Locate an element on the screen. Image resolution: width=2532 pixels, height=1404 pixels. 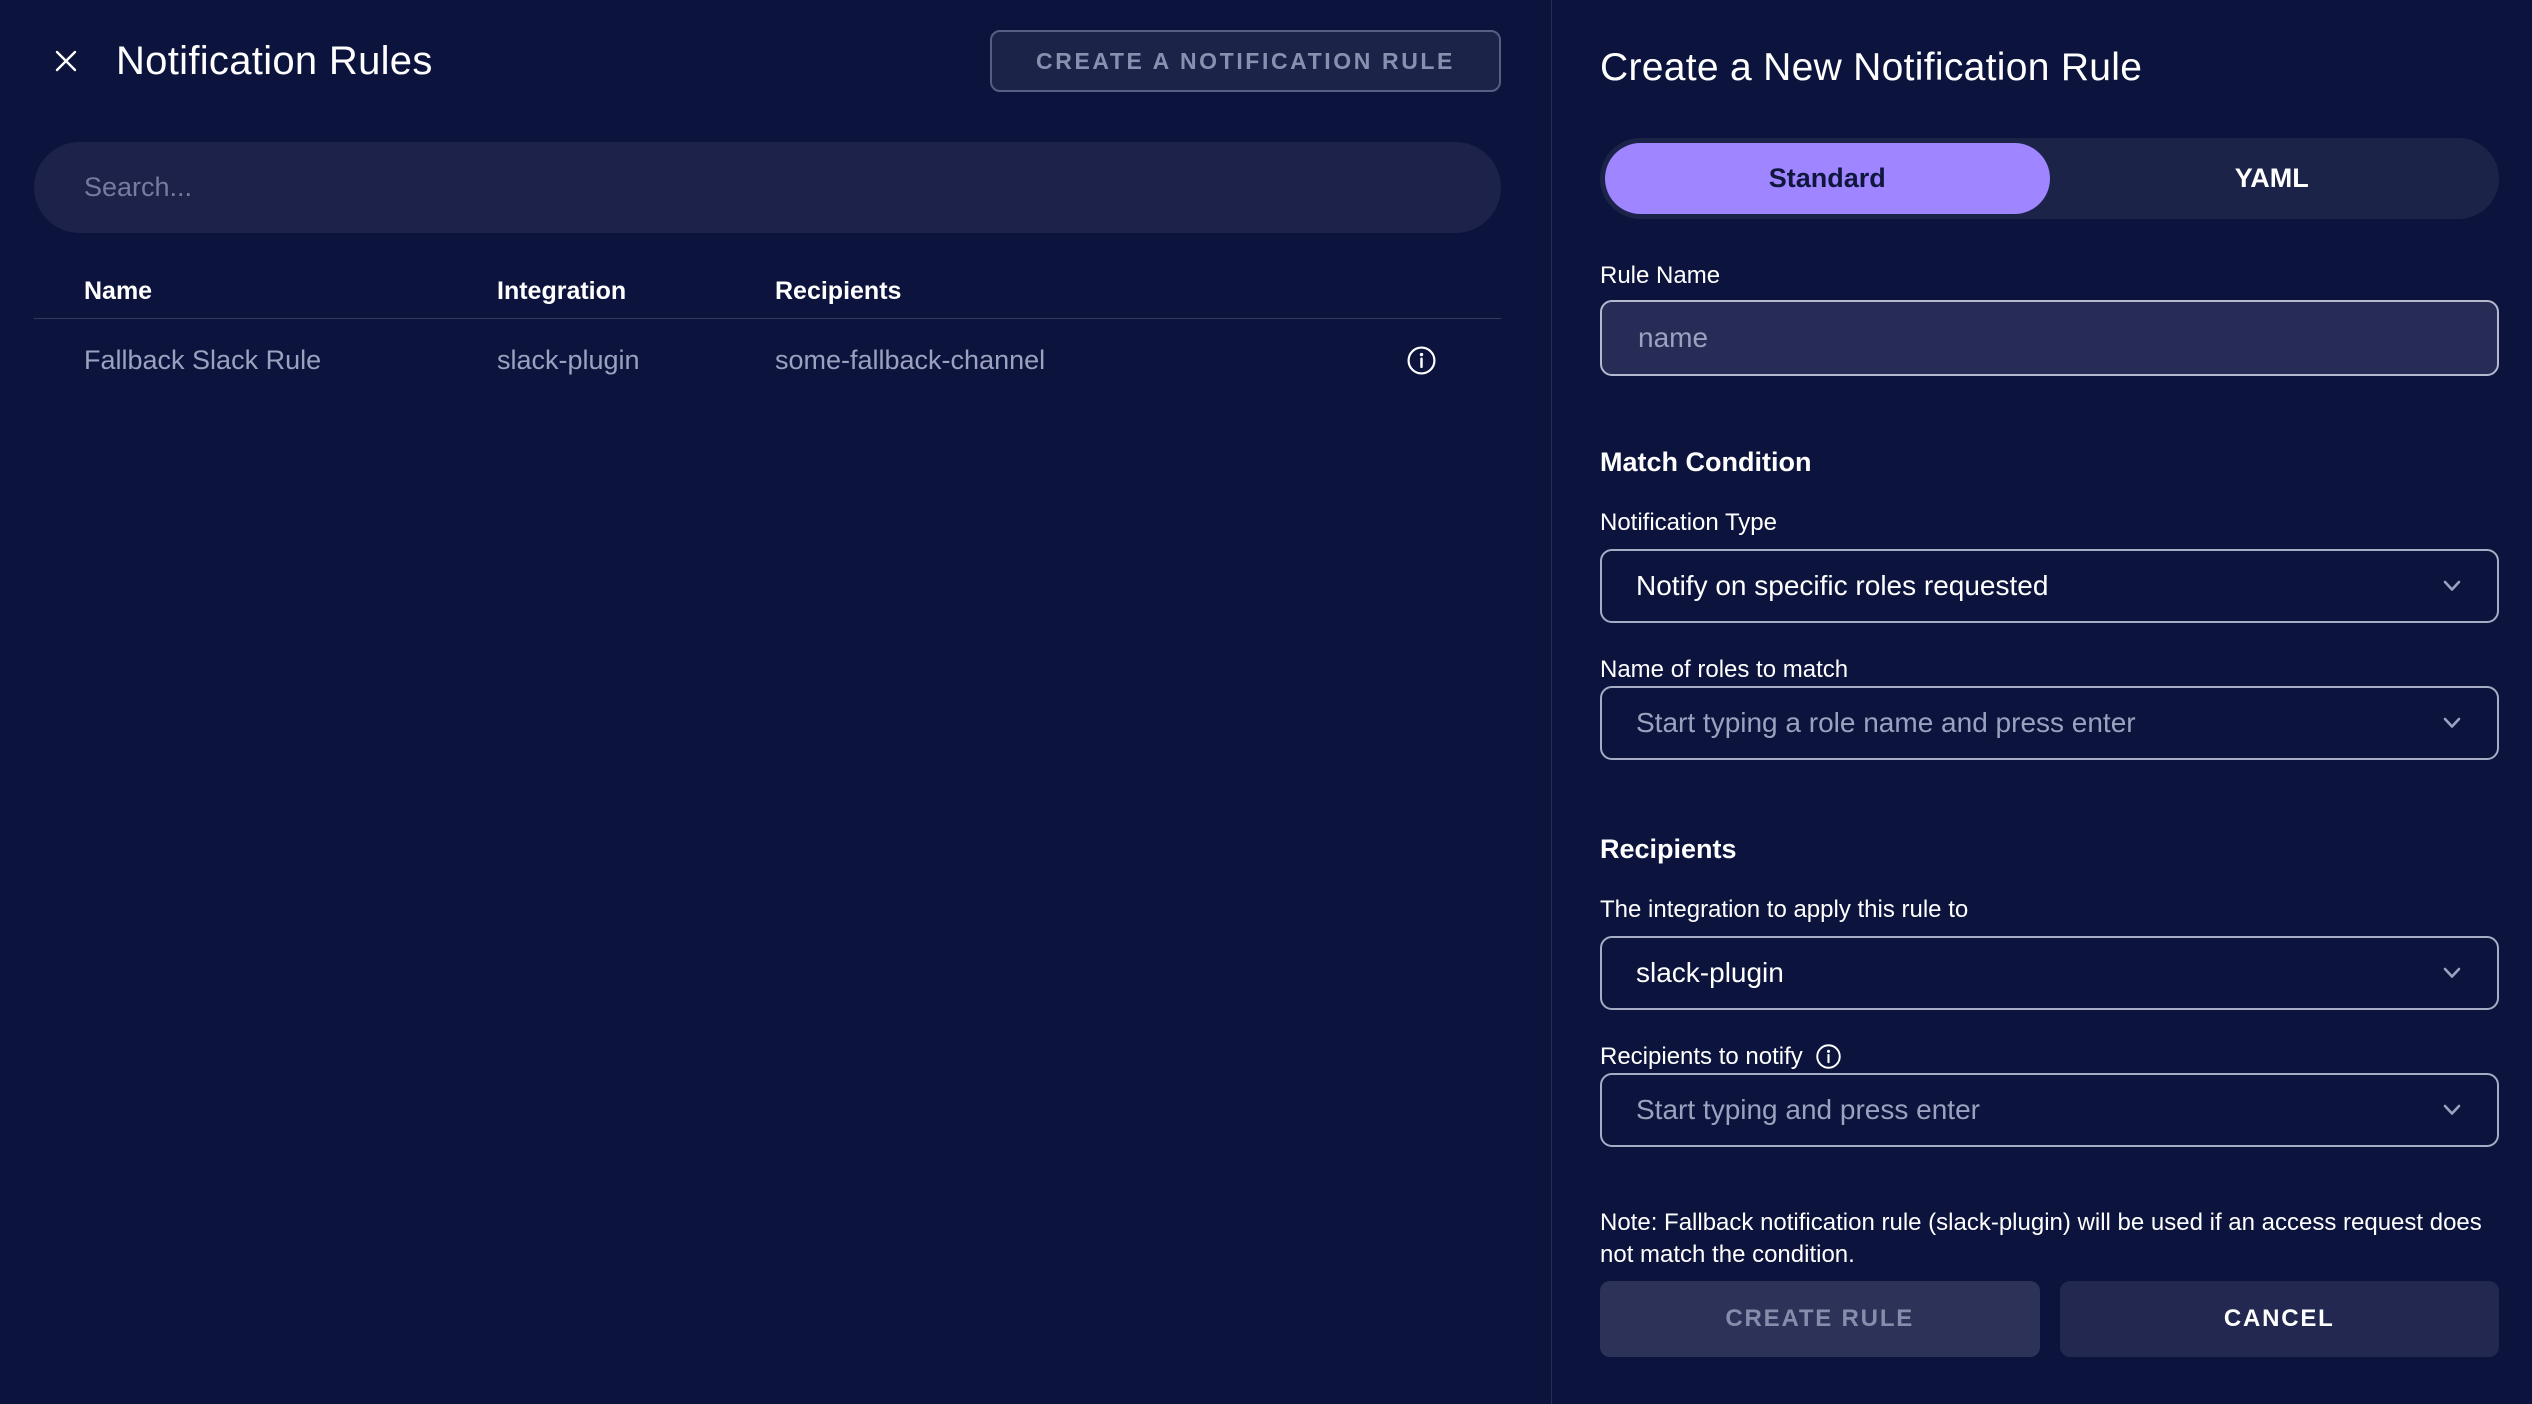
roles-to-match-select: Start typing a role name and press enter is located at coordinates (2049, 723).